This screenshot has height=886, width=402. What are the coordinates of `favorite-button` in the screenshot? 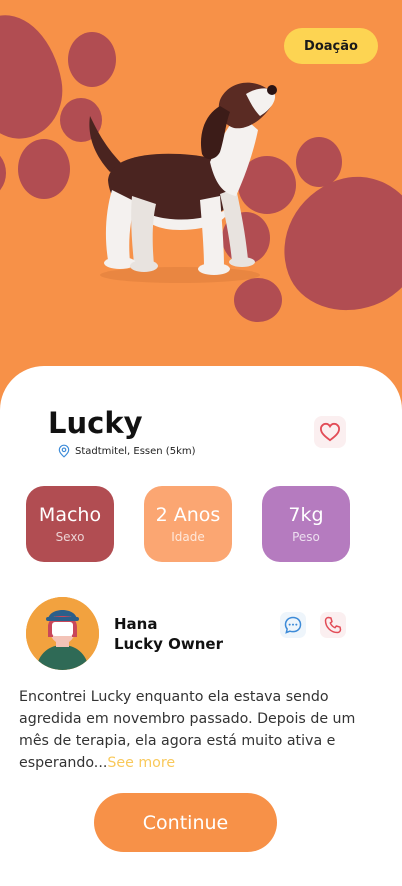 It's located at (330, 432).